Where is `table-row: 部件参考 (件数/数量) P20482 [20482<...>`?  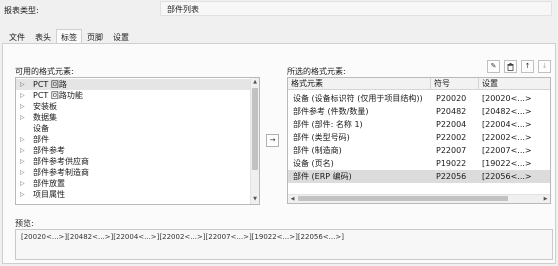
table-row: 部件参考 (件数/数量) P20482 [20482<...> is located at coordinates (419, 111).